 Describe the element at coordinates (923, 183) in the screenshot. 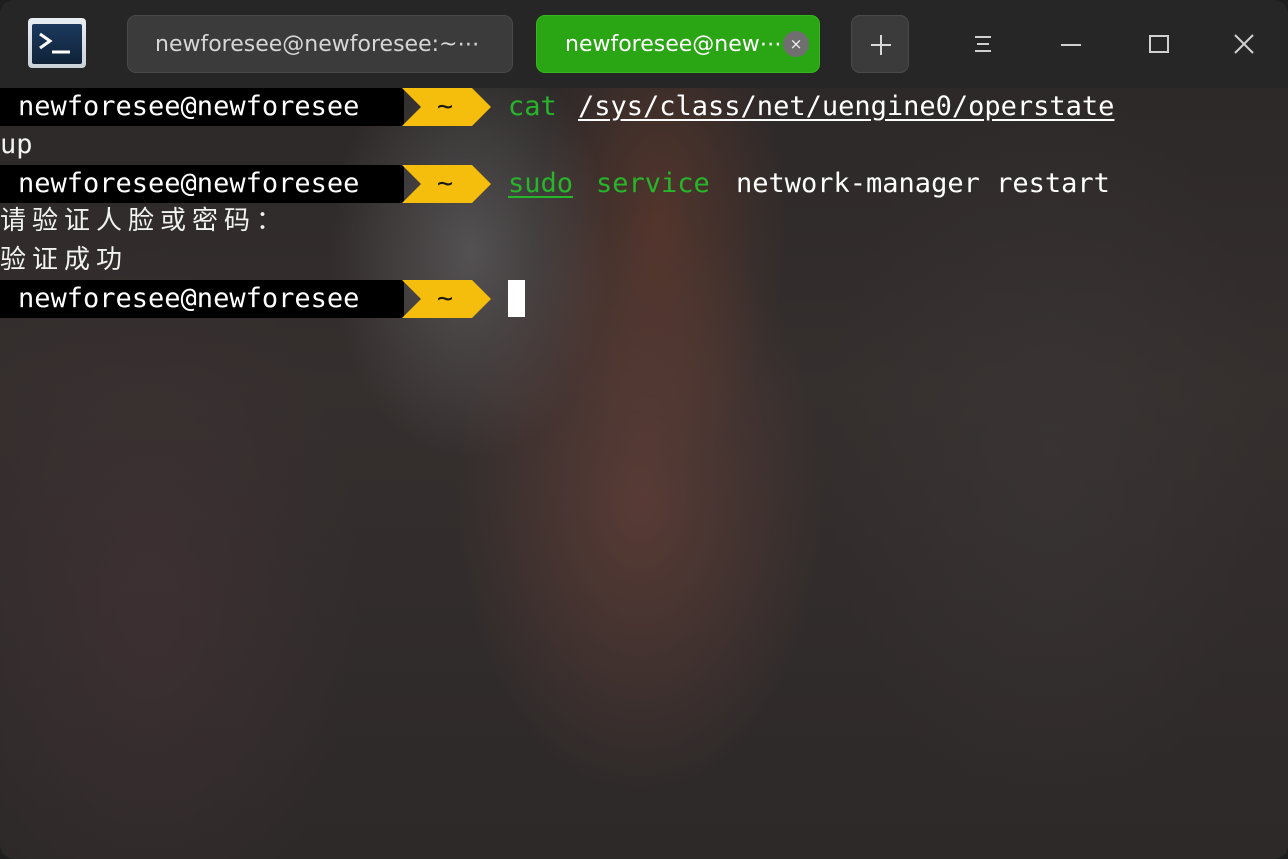

I see `command-arguments: network-manager restart` at that location.